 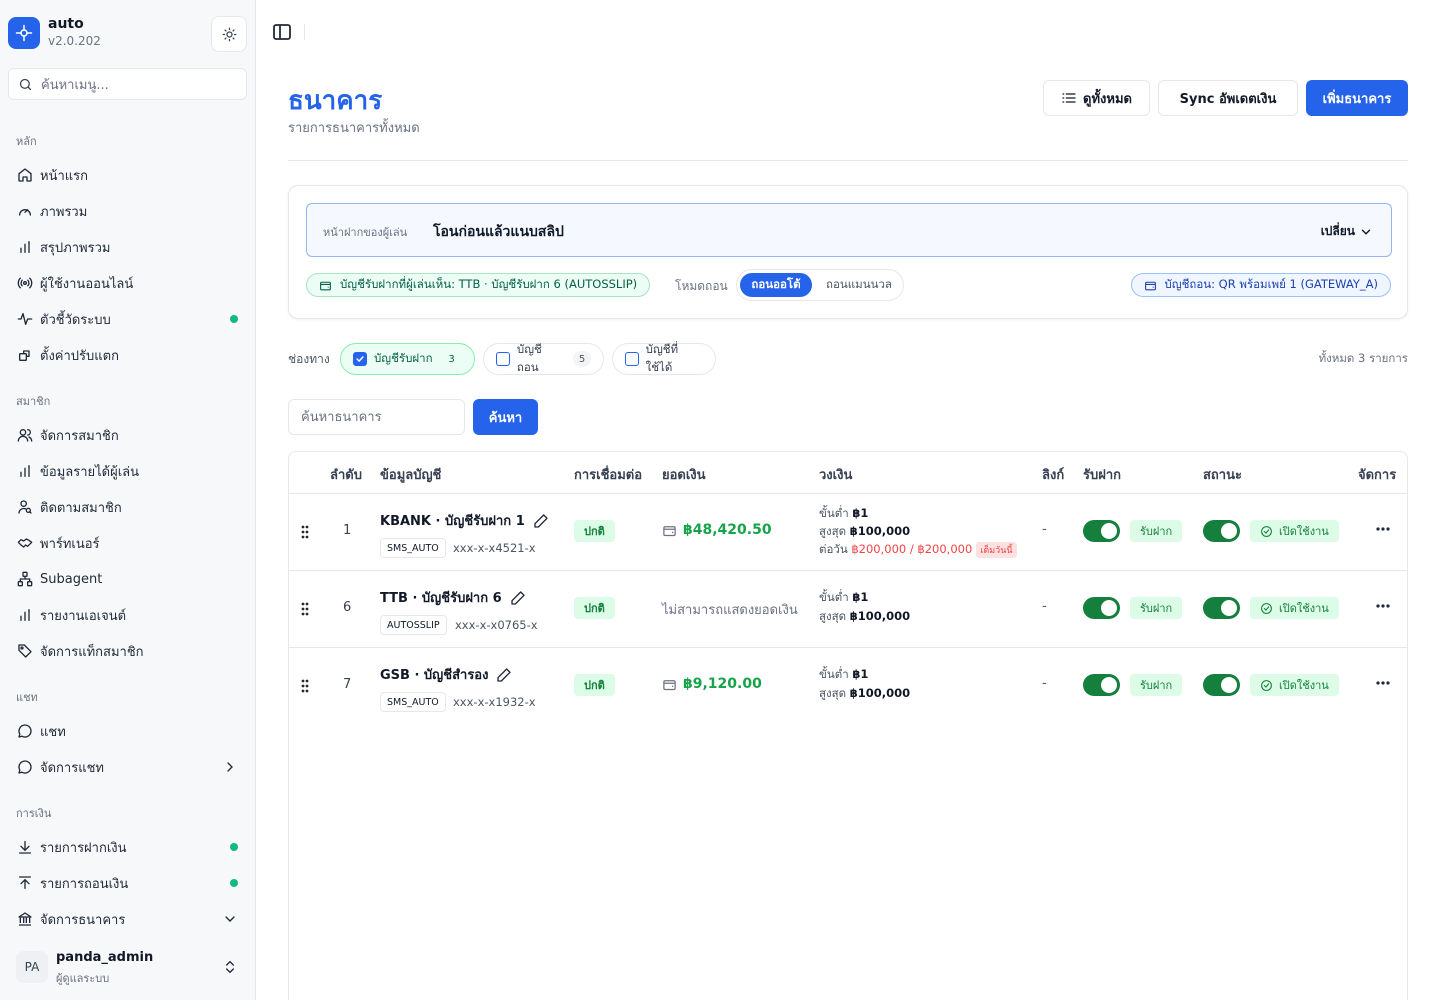 I want to click on chip-label: บัญชีรับฝาก, so click(x=403, y=358).